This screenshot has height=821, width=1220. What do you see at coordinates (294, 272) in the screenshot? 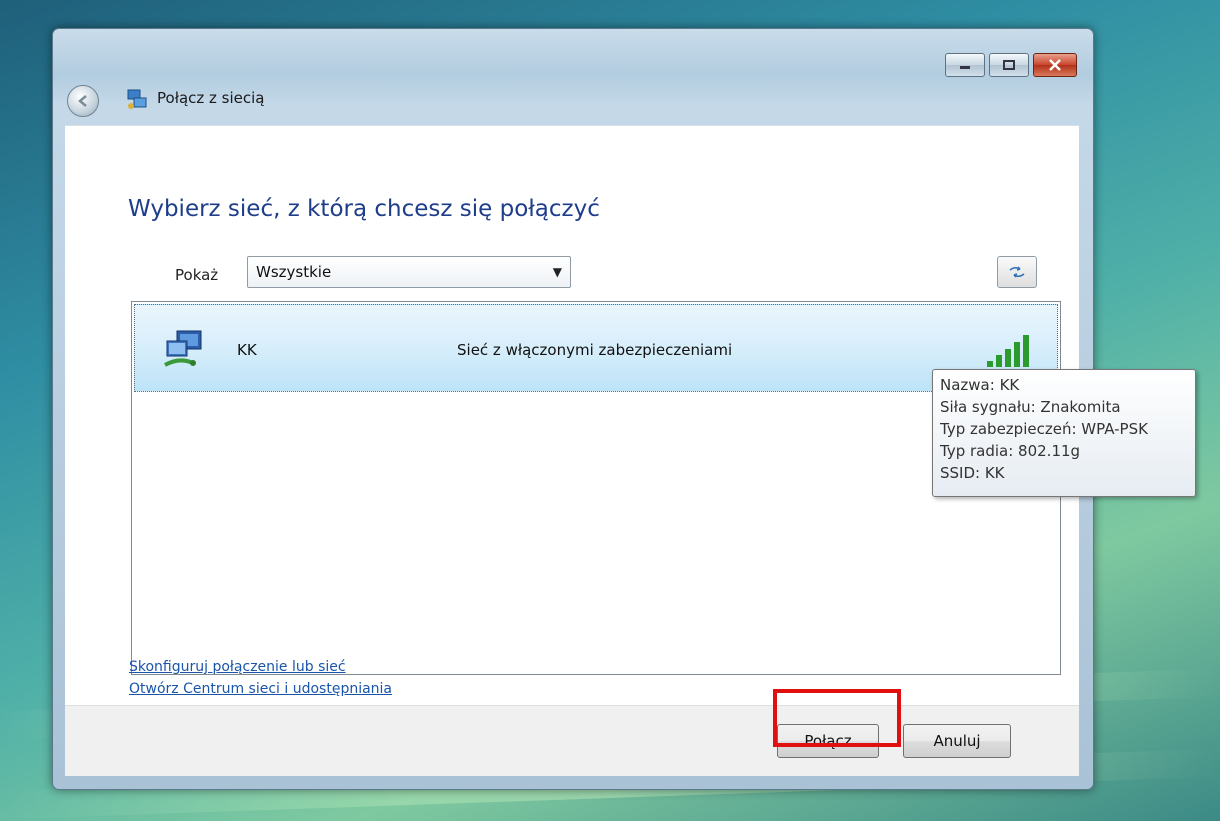
I see `show-filter-value: Wszystkie` at bounding box center [294, 272].